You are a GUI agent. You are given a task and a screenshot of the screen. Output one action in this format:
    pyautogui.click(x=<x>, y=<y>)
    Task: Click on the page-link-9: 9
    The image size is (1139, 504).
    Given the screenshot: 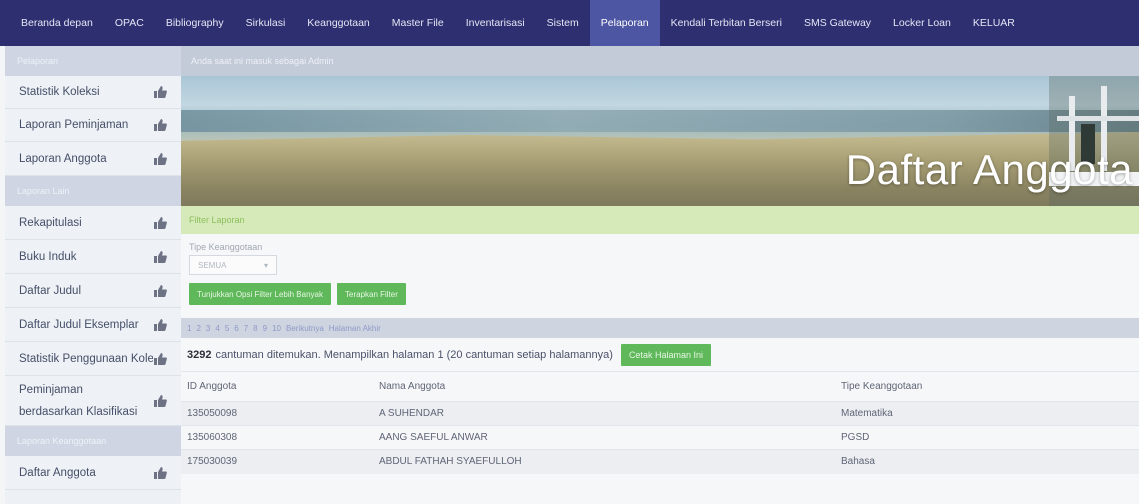 What is the action you would take?
    pyautogui.click(x=265, y=328)
    